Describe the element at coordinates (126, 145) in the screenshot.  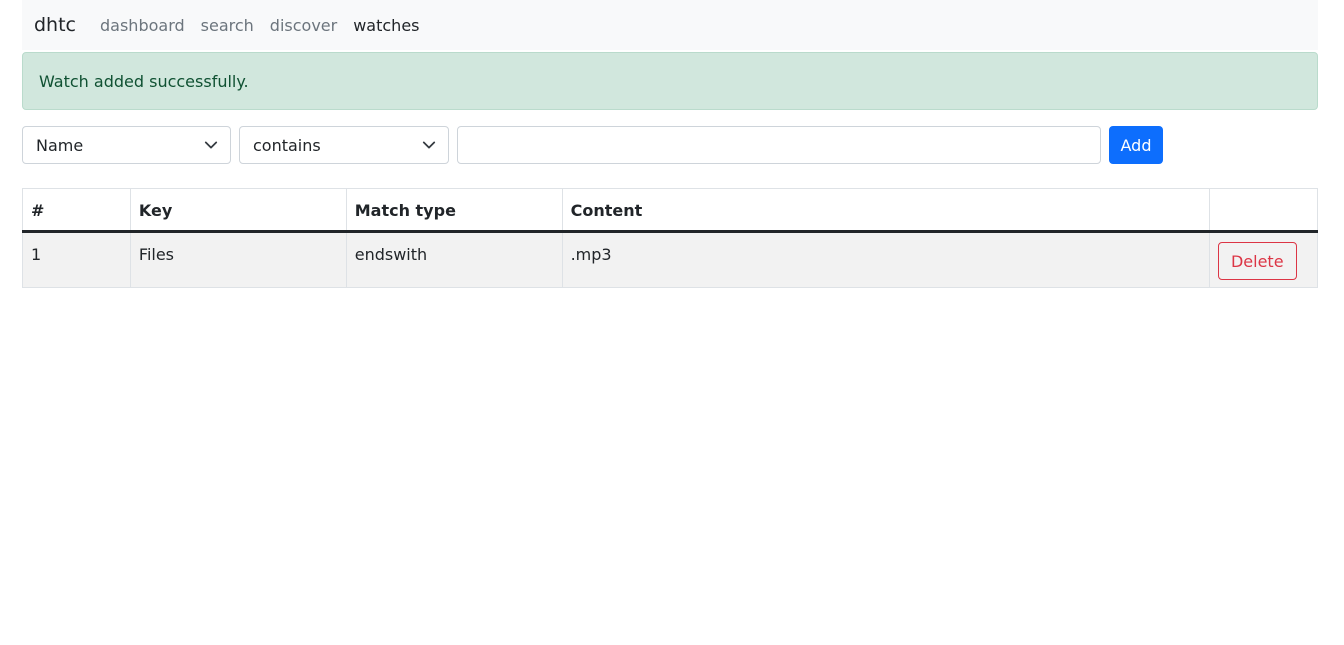
I see `key-select: Name` at that location.